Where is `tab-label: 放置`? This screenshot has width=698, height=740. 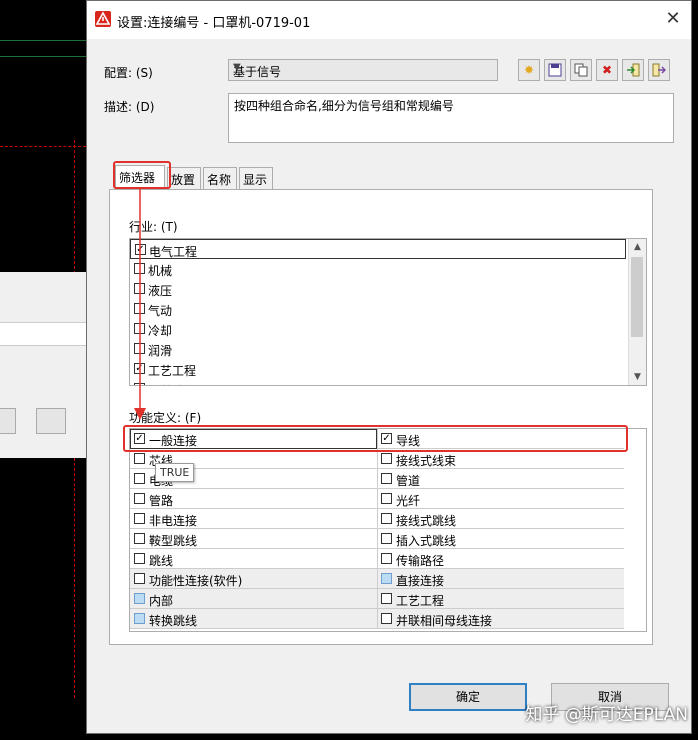
tab-label: 放置 is located at coordinates (183, 180).